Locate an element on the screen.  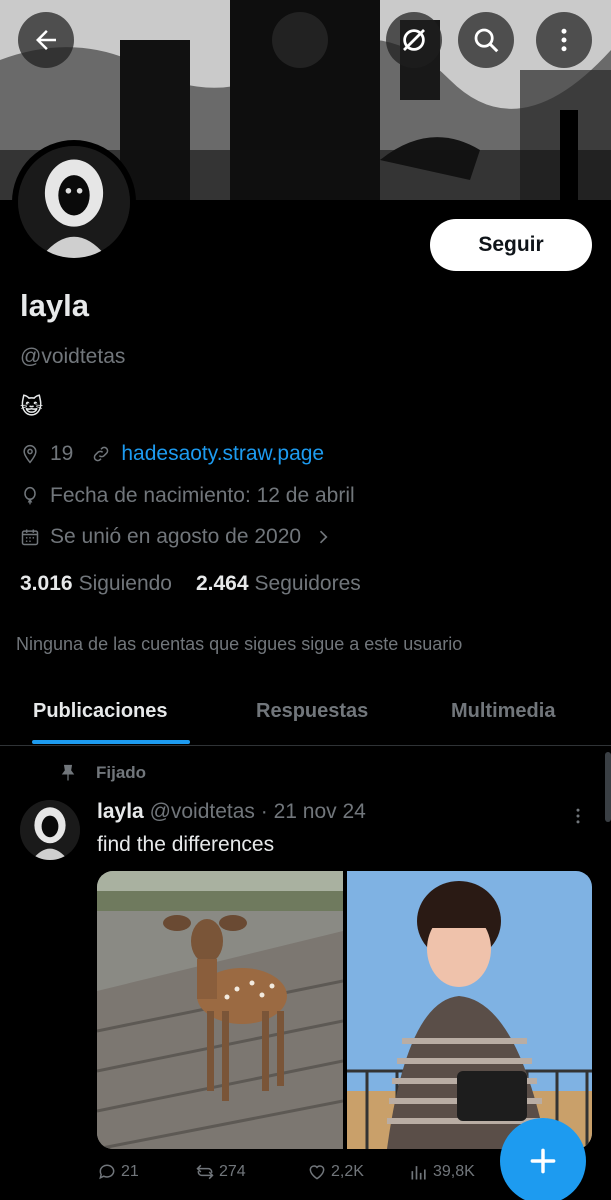
profile-meta-birthday: Fecha de nacimiento: 12 de abril is located at coordinates (187, 496).